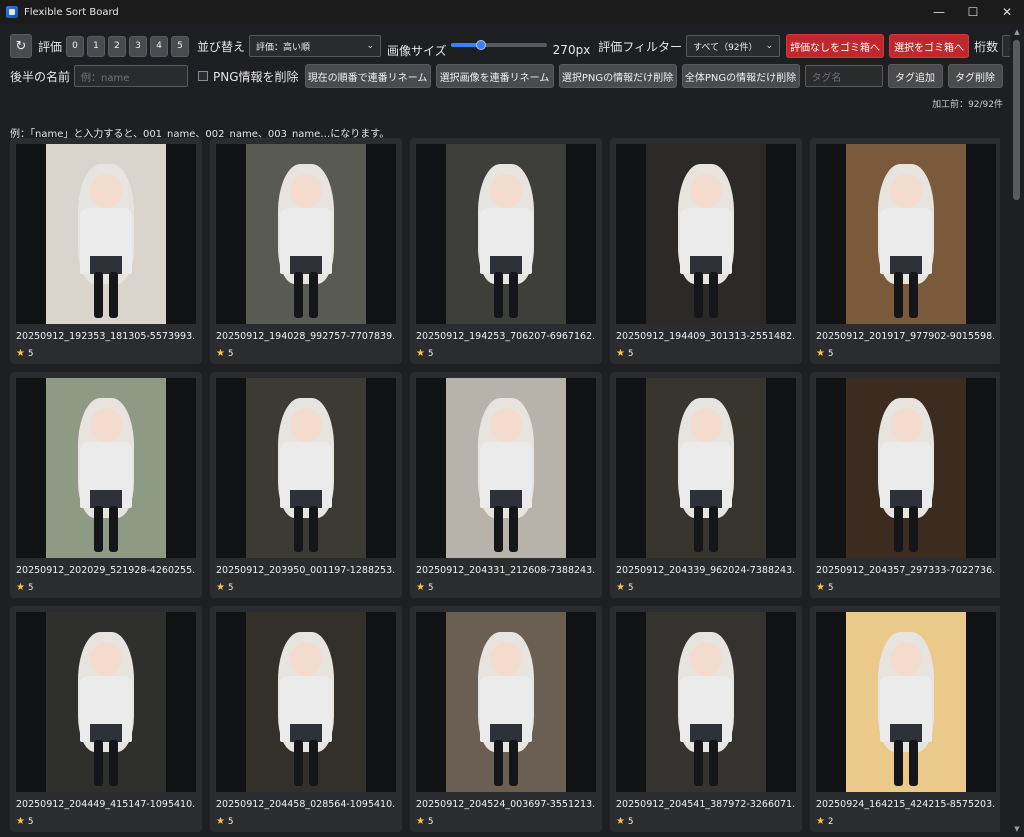  I want to click on image-card: 20250912_204524_003697-3551213... ★ 5, so click(506, 719).